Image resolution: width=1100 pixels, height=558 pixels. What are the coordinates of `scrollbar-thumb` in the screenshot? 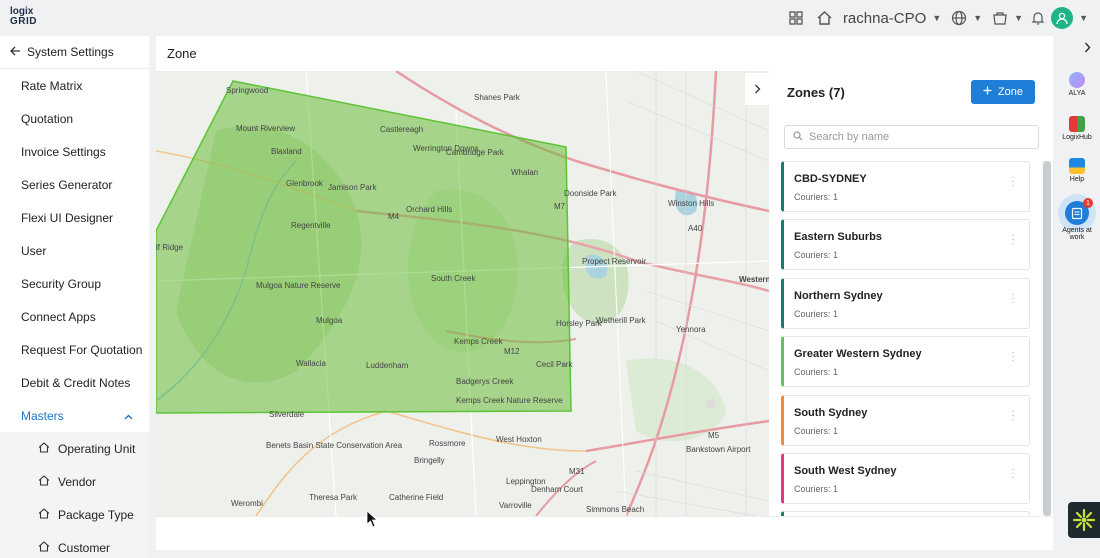 It's located at (1047, 338).